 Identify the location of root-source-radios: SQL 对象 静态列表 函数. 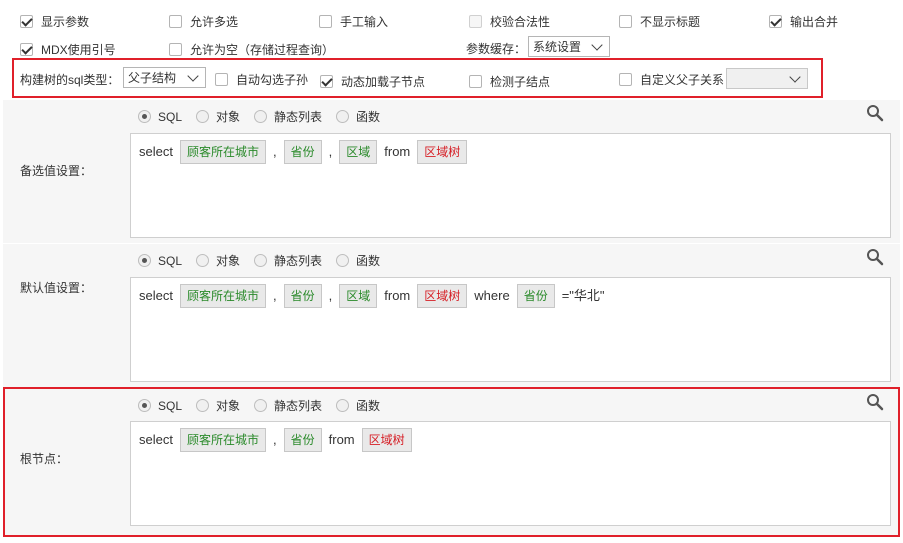
(259, 405).